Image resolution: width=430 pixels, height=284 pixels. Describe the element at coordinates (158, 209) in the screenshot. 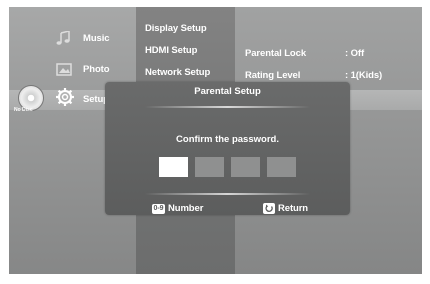

I see `number-key-icon: 0-9` at that location.